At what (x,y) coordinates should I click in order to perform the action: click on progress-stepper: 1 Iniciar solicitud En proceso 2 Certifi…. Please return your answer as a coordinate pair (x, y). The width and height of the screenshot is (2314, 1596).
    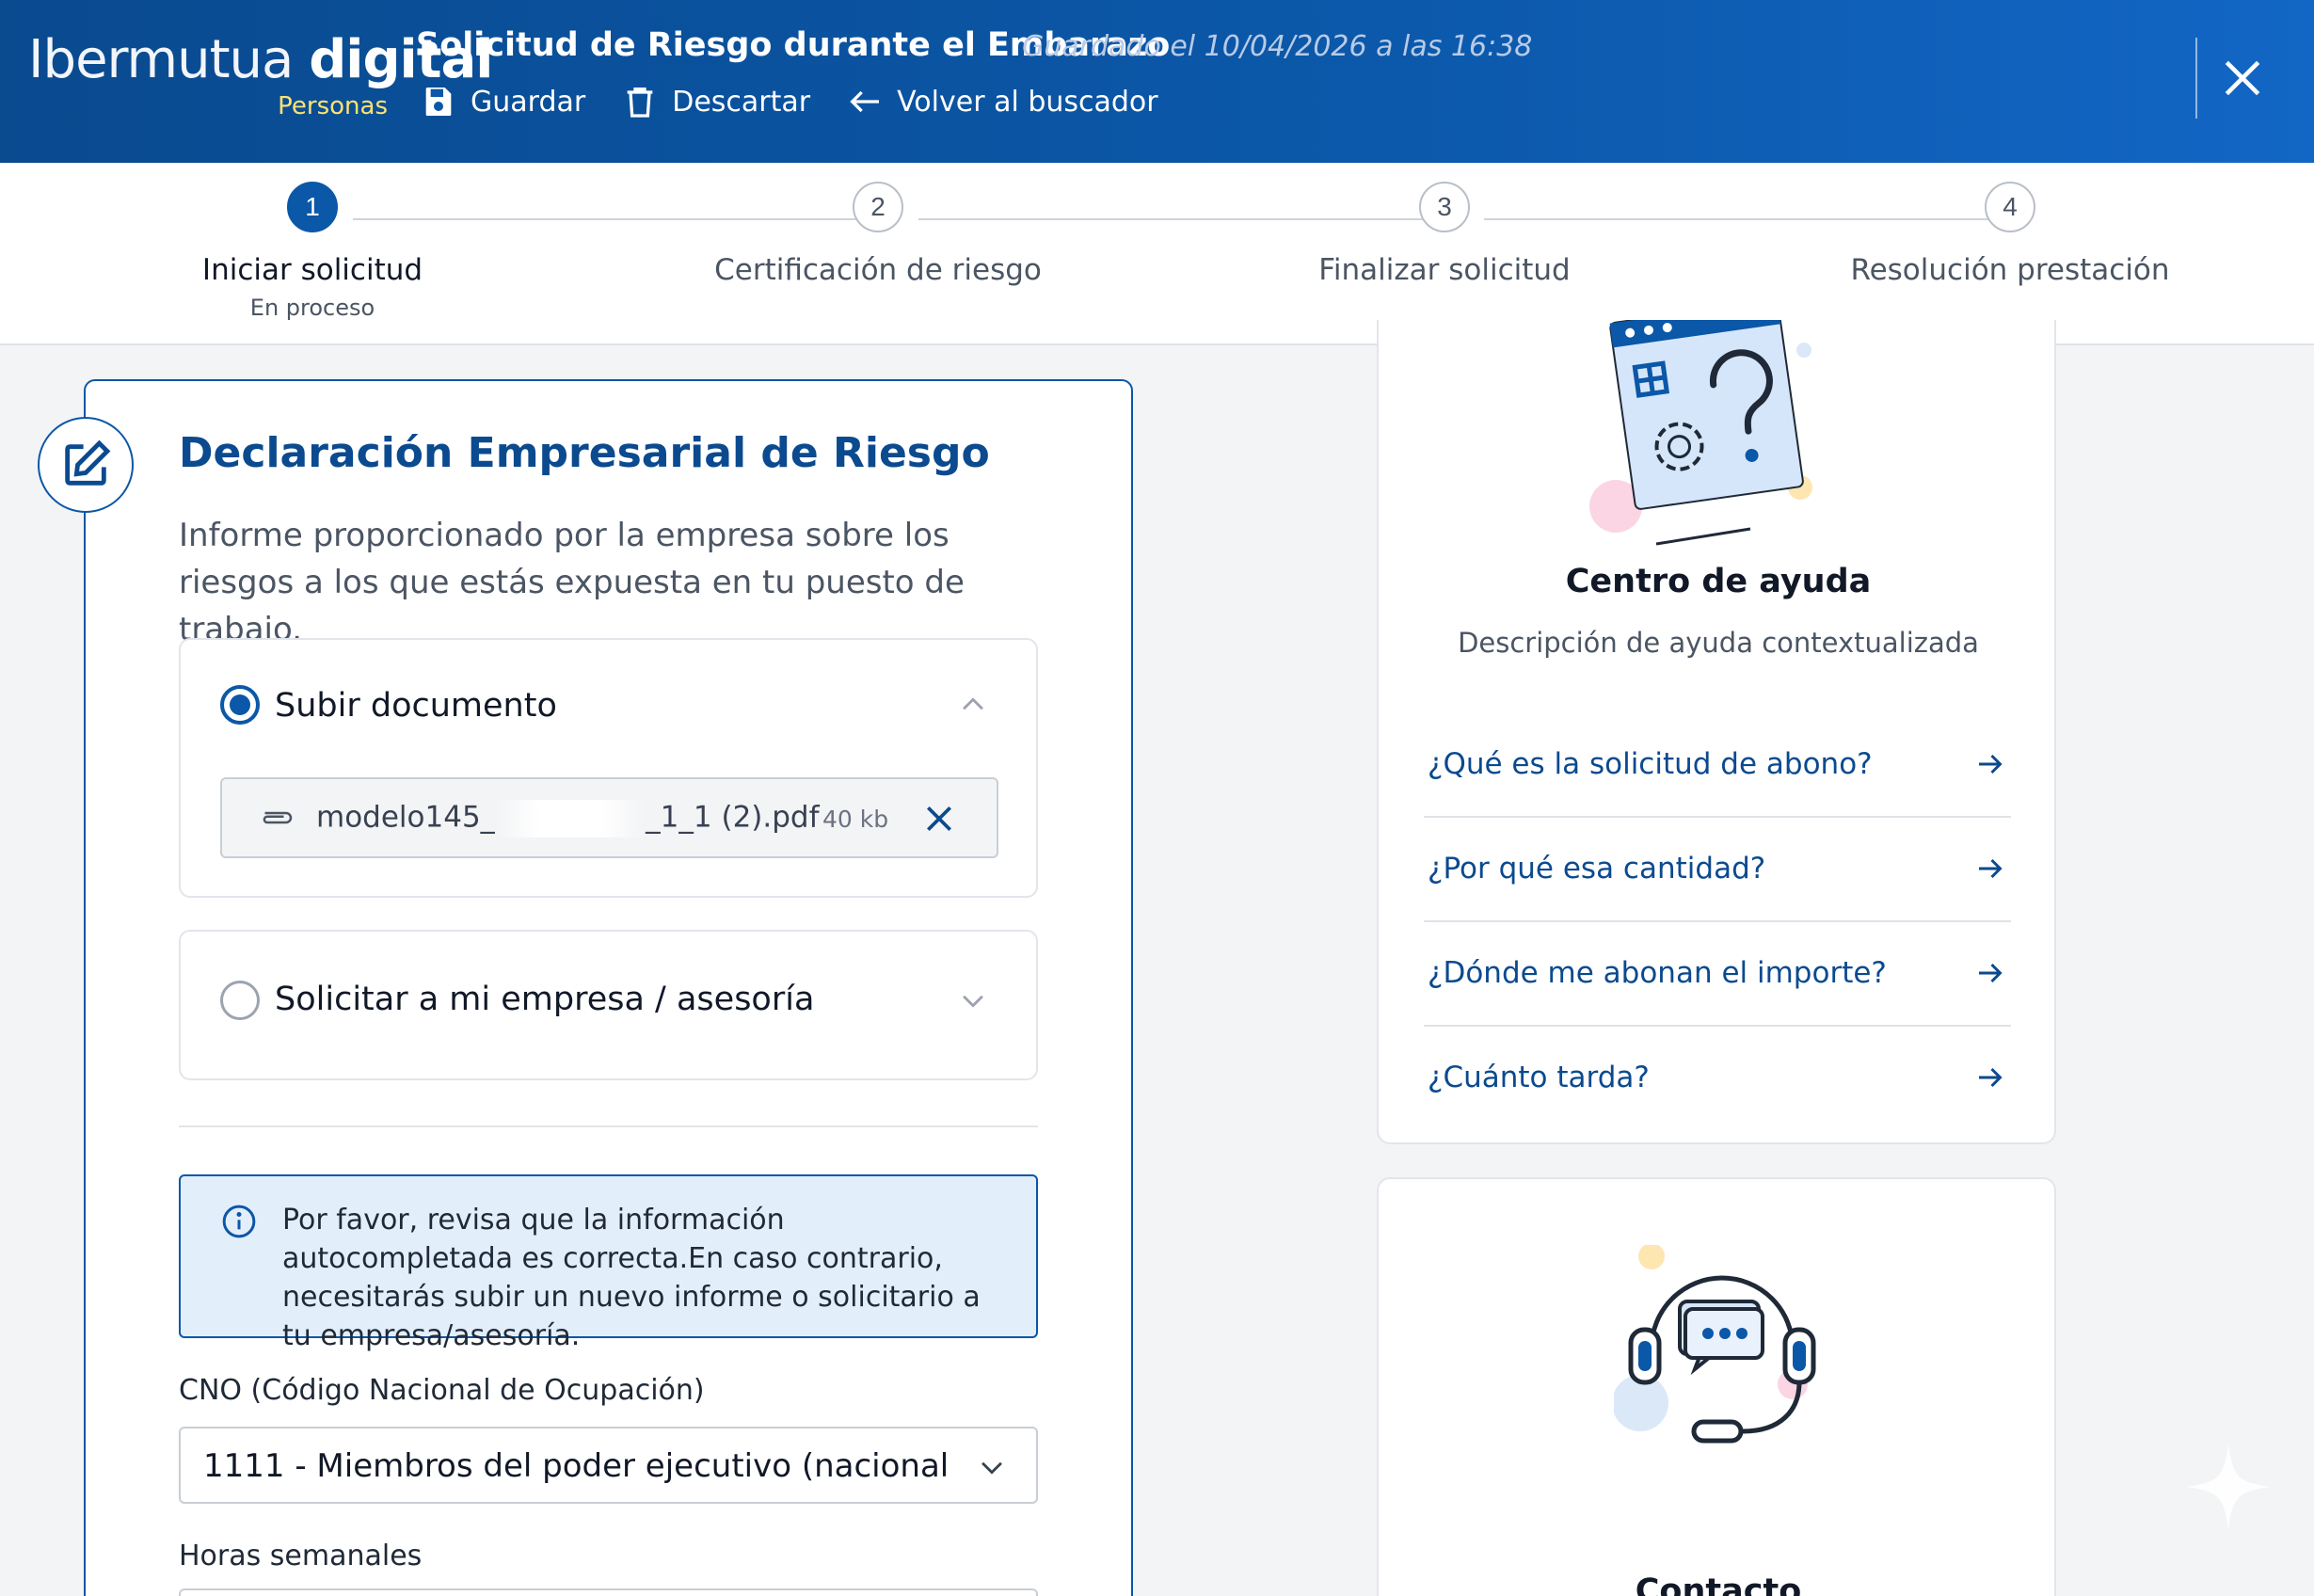
    Looking at the image, I should click on (1157, 254).